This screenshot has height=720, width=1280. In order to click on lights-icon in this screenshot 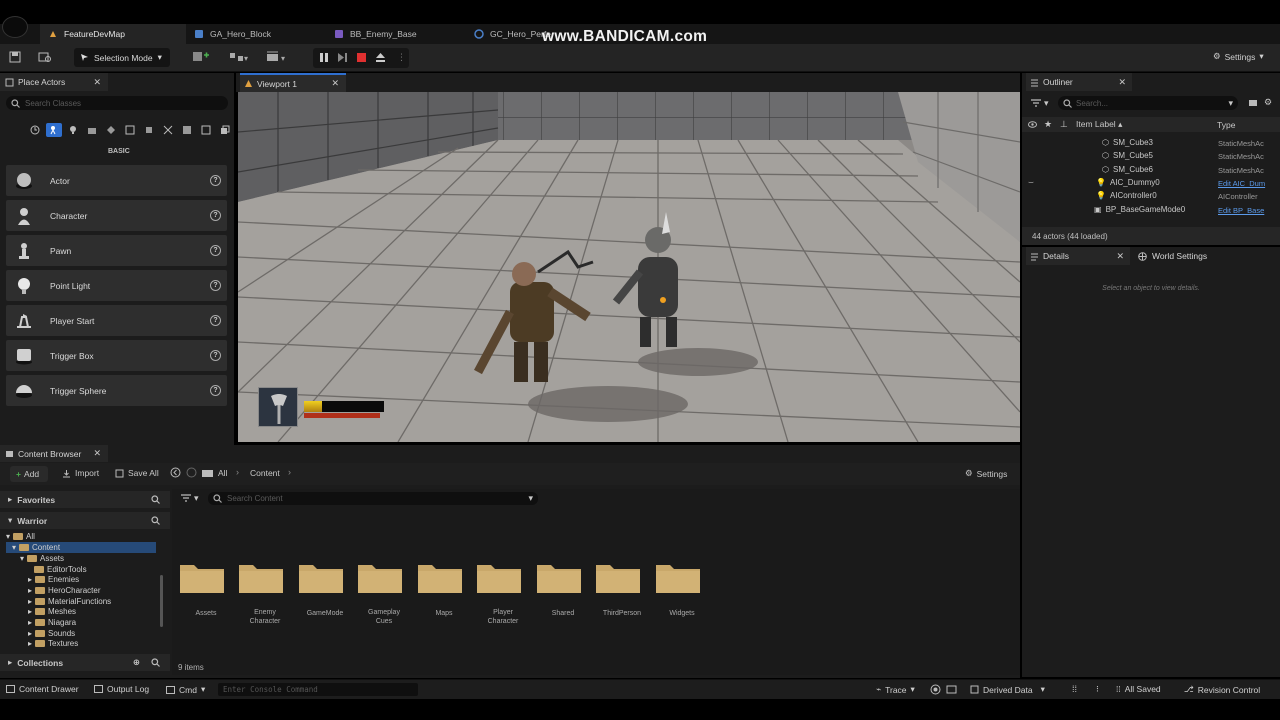, I will do `click(73, 130)`.